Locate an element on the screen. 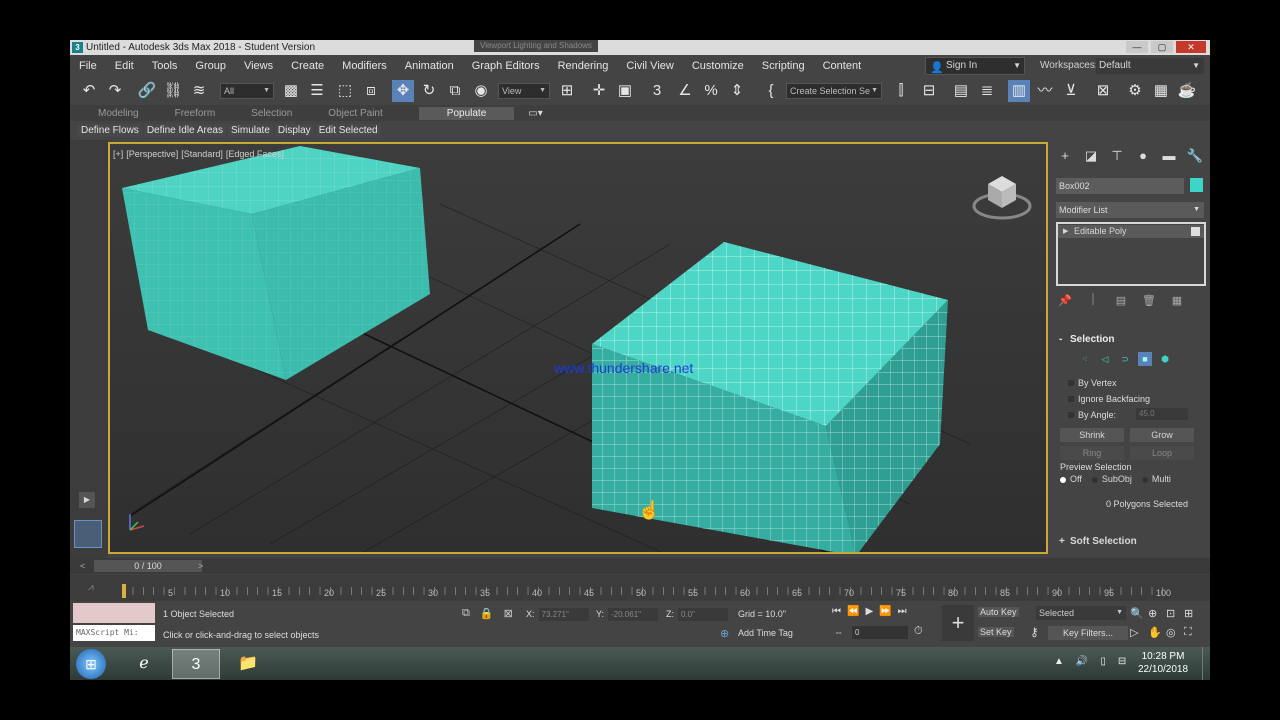 This screenshot has height=720, width=1280. preview-off-radio: Off is located at coordinates (1071, 481).